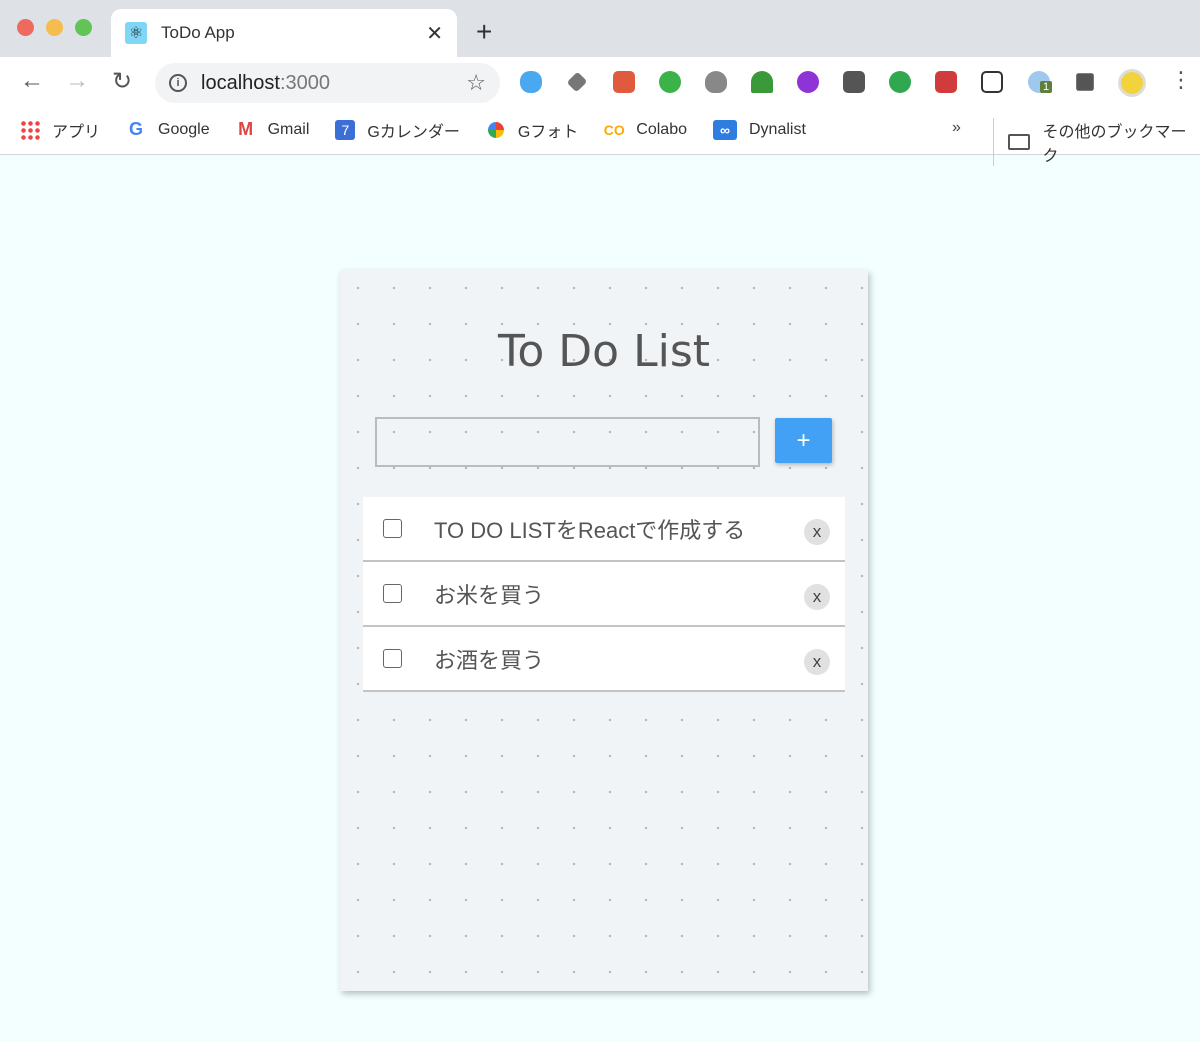  Describe the element at coordinates (246, 129) in the screenshot. I see `gmail-icon: M` at that location.